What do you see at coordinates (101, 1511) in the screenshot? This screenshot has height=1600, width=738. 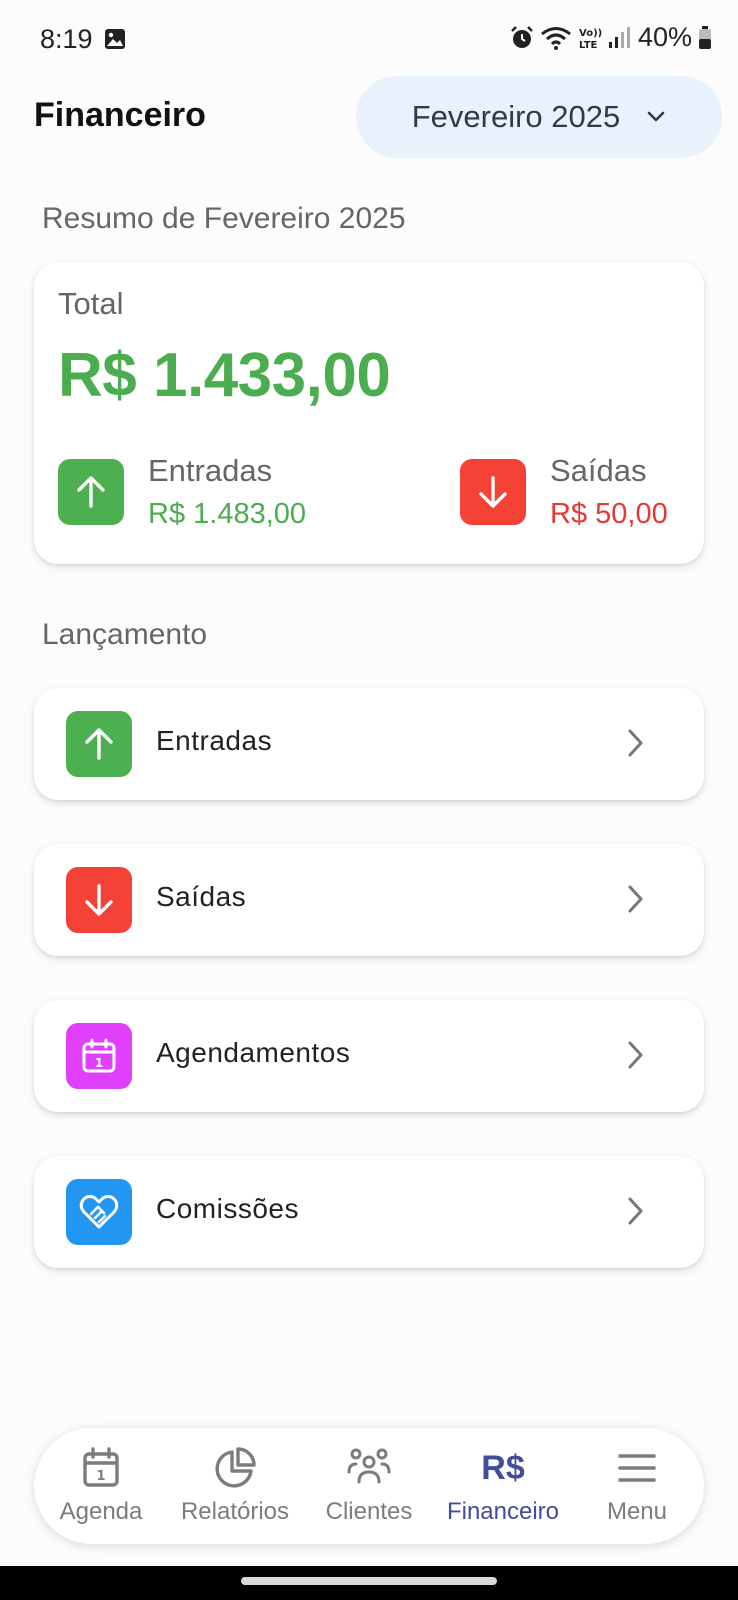 I see `nav-label: Agenda` at bounding box center [101, 1511].